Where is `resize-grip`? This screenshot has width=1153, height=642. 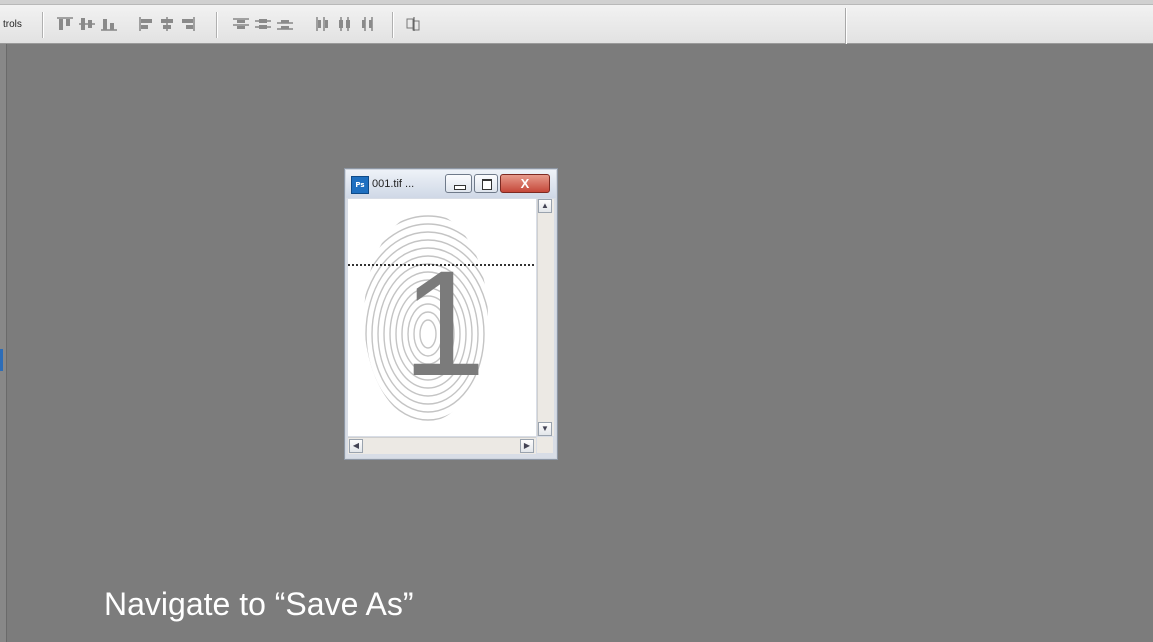
resize-grip is located at coordinates (545, 445).